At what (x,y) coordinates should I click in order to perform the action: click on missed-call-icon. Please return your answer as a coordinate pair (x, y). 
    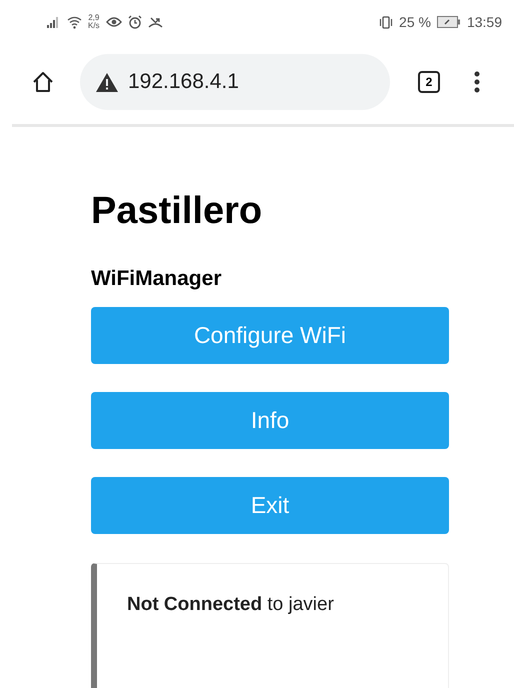
    Looking at the image, I should click on (155, 22).